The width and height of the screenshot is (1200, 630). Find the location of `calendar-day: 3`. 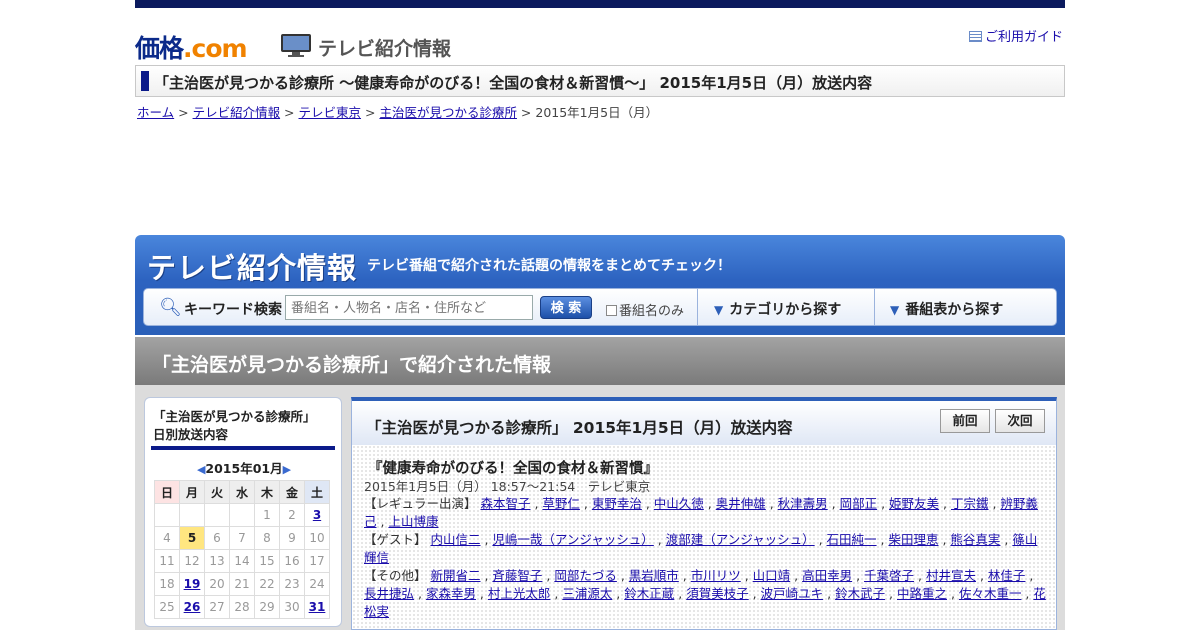

calendar-day: 3 is located at coordinates (317, 515).